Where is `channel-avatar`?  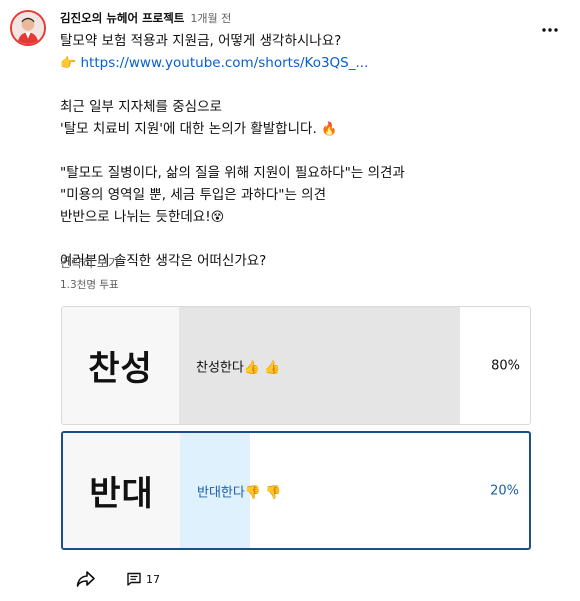
channel-avatar is located at coordinates (28, 28).